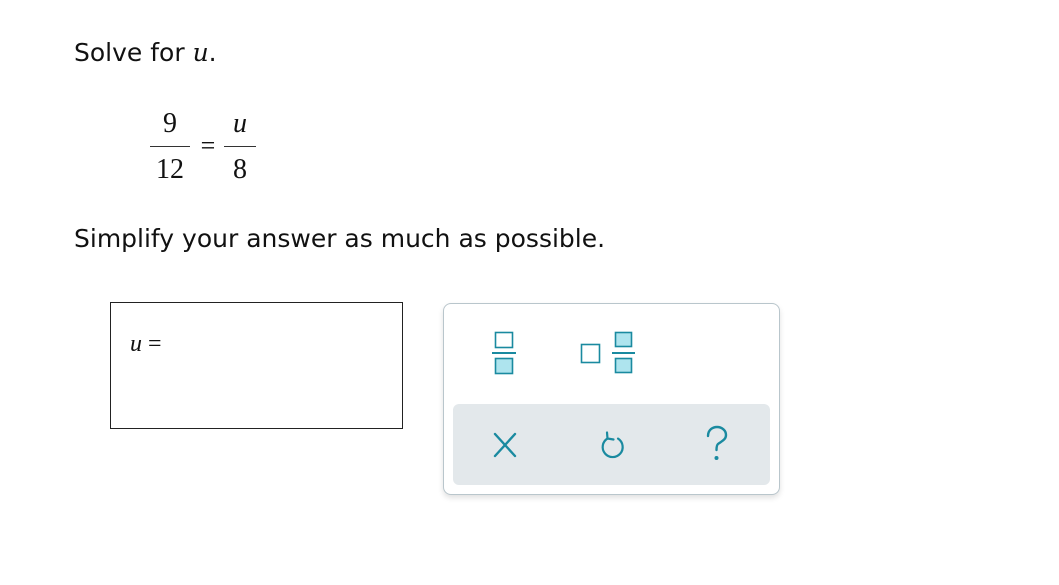 The height and width of the screenshot is (585, 1059). What do you see at coordinates (146, 344) in the screenshot?
I see `answer-label: u =` at bounding box center [146, 344].